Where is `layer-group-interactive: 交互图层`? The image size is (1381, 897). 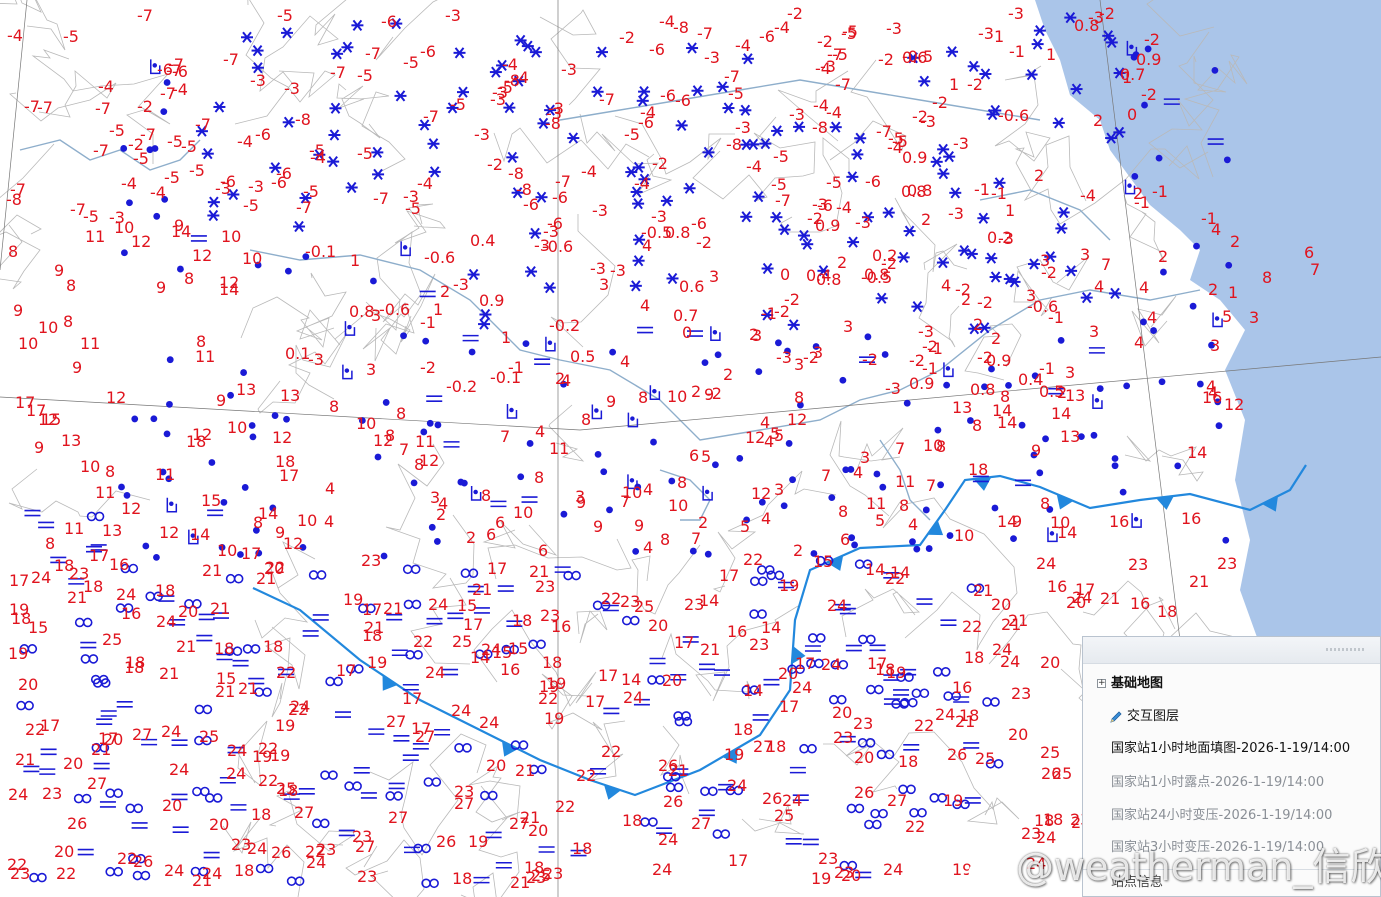
layer-group-interactive: 交互图层 is located at coordinates (1231, 717).